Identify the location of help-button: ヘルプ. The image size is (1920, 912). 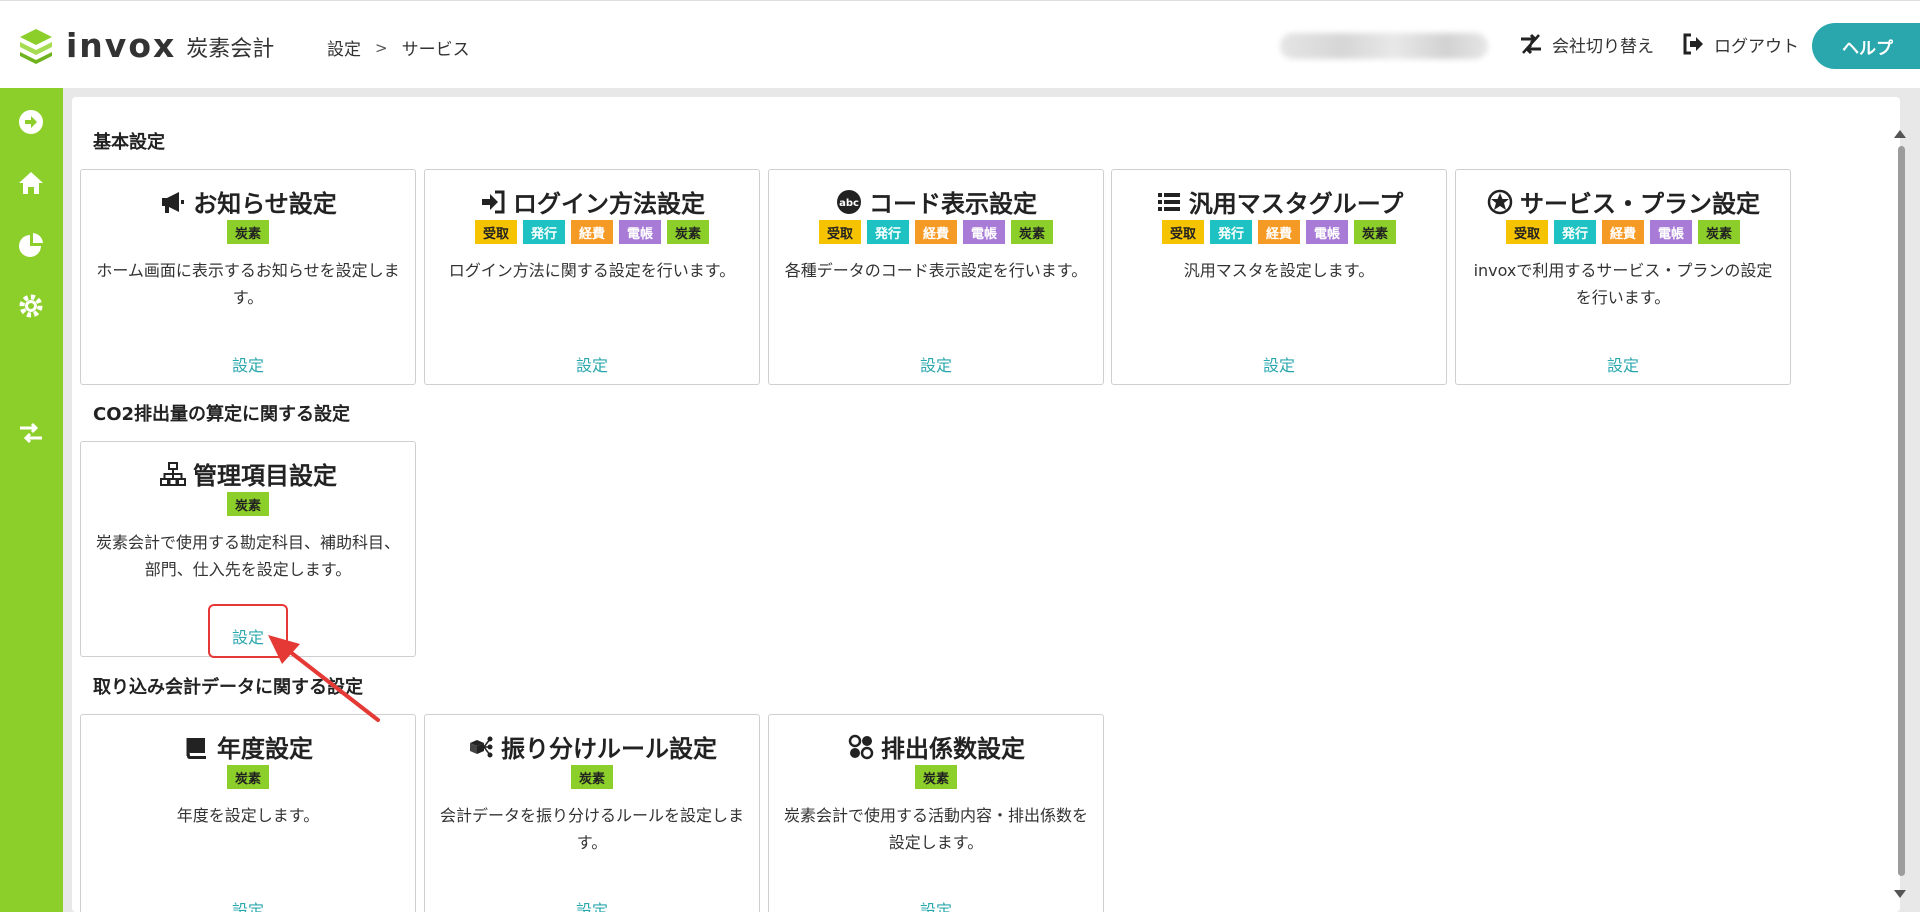
(1866, 46).